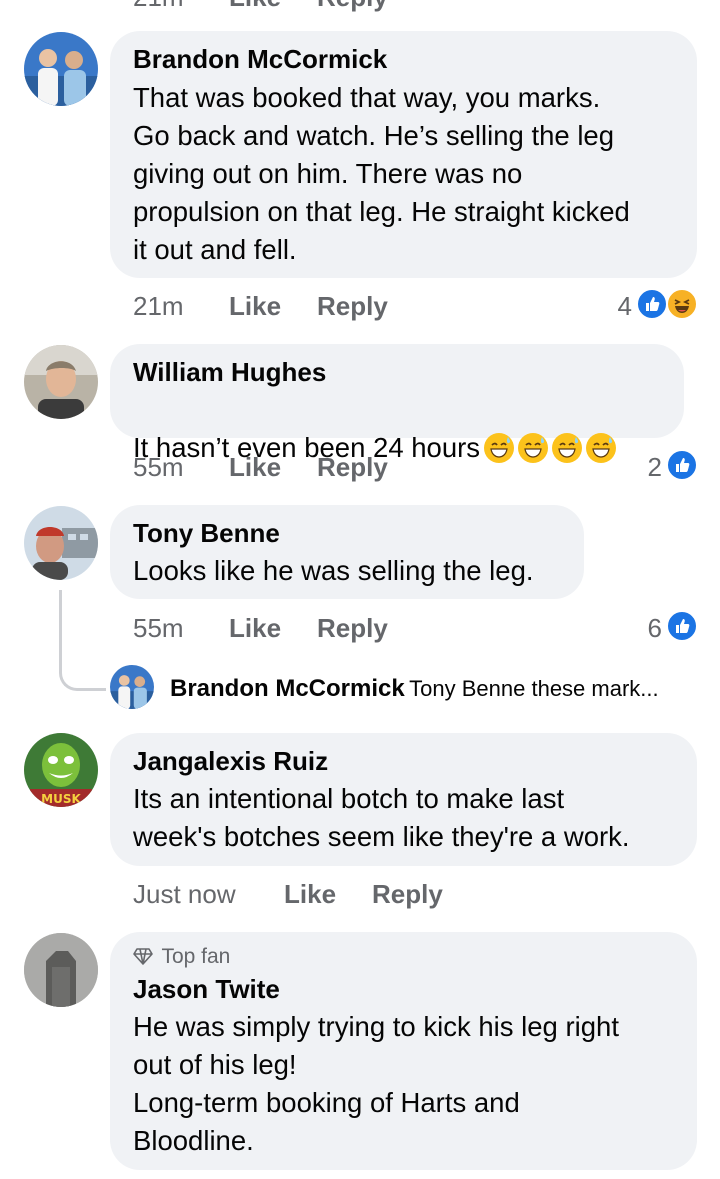 The width and height of the screenshot is (720, 1179). I want to click on comment-text: Looks like he was selling the leg., so click(333, 570).